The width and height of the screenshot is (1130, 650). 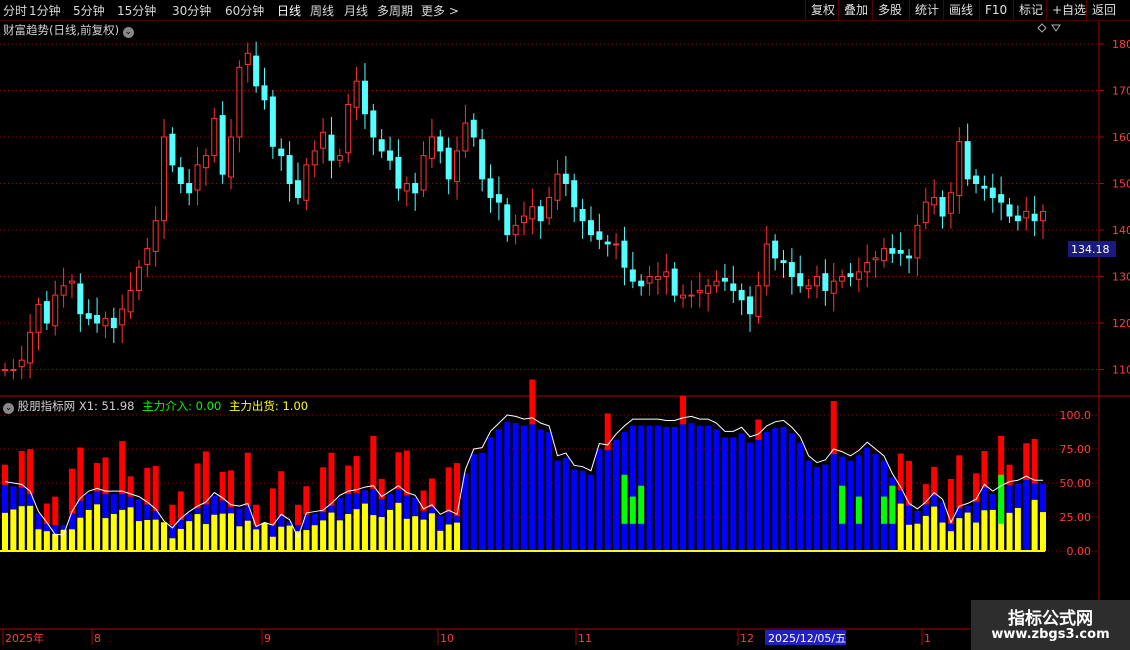 What do you see at coordinates (1103, 10) in the screenshot?
I see `back-button: 返回` at bounding box center [1103, 10].